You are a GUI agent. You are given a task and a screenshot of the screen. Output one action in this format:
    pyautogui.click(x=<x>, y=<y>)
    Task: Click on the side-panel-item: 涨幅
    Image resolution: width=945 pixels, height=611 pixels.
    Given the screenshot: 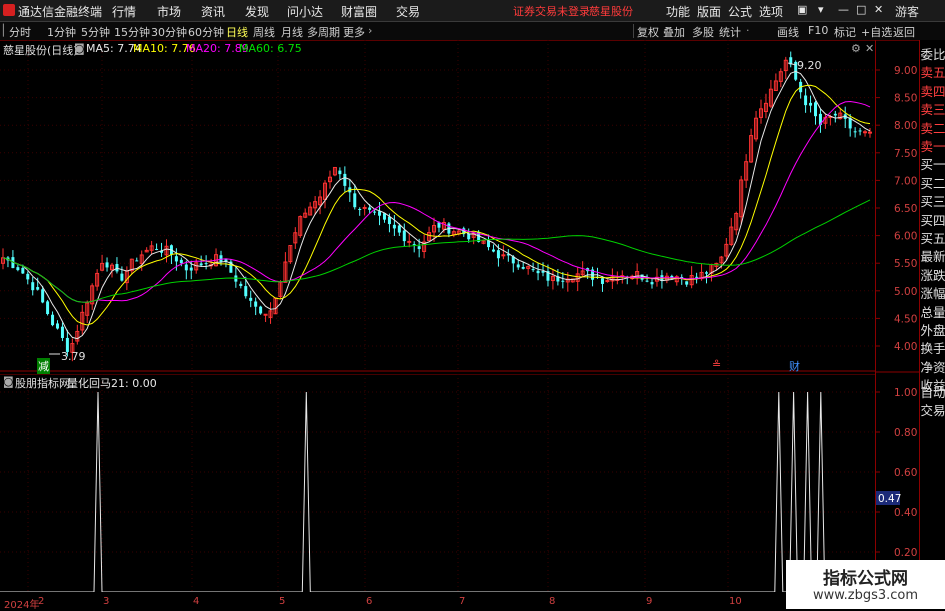 What is the action you would take?
    pyautogui.click(x=932, y=294)
    